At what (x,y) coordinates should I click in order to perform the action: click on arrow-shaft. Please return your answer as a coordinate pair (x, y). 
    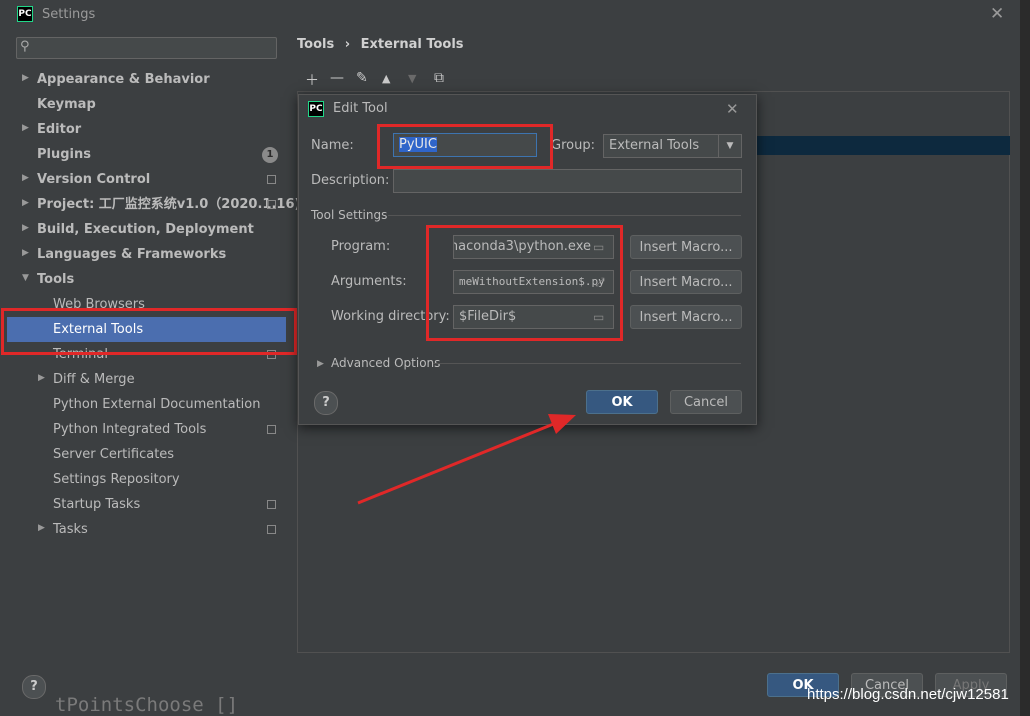
    Looking at the image, I should click on (457, 463).